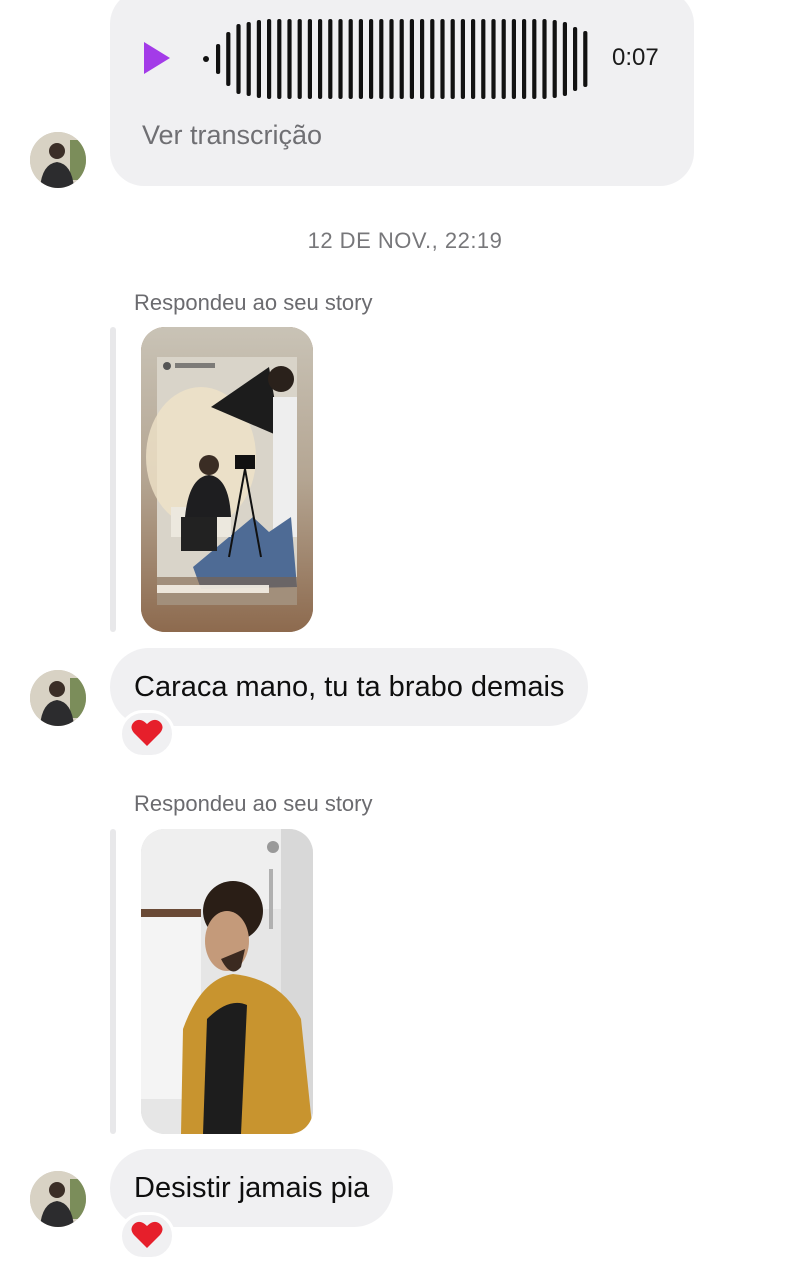 This screenshot has height=1280, width=810. Describe the element at coordinates (206, 59) in the screenshot. I see `waveform-dot` at that location.